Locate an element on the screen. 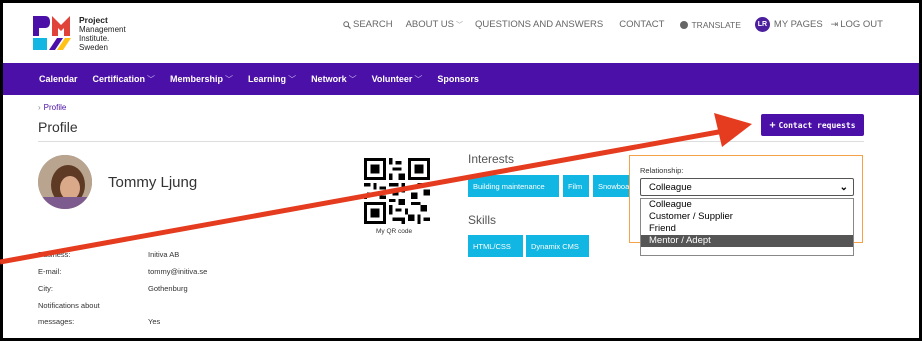 The image size is (922, 341). interests-heading: Interests is located at coordinates (491, 159).